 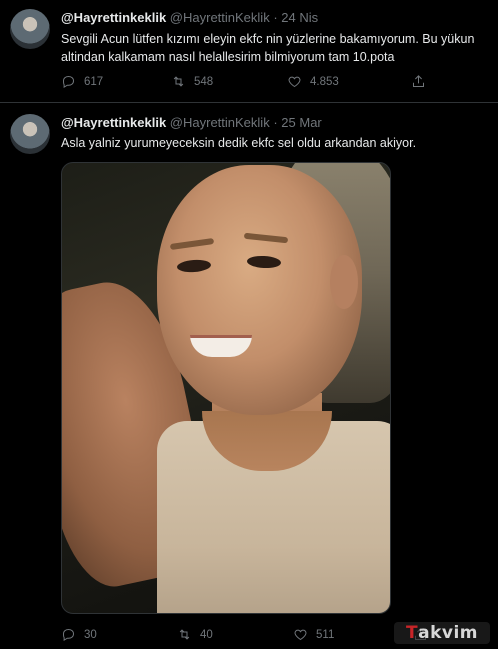 I want to click on watermark-letter: T, so click(x=412, y=633).